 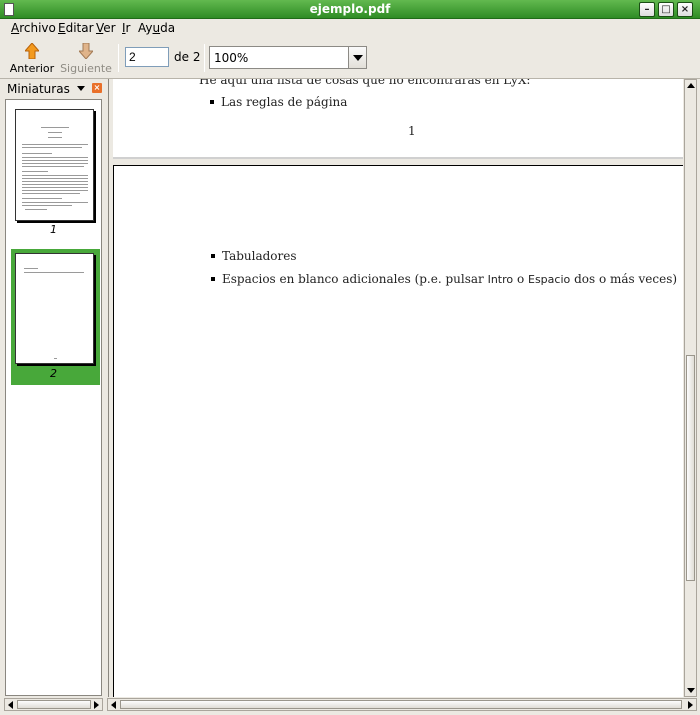 I want to click on thumbnail-list: 1 2, so click(x=53, y=397).